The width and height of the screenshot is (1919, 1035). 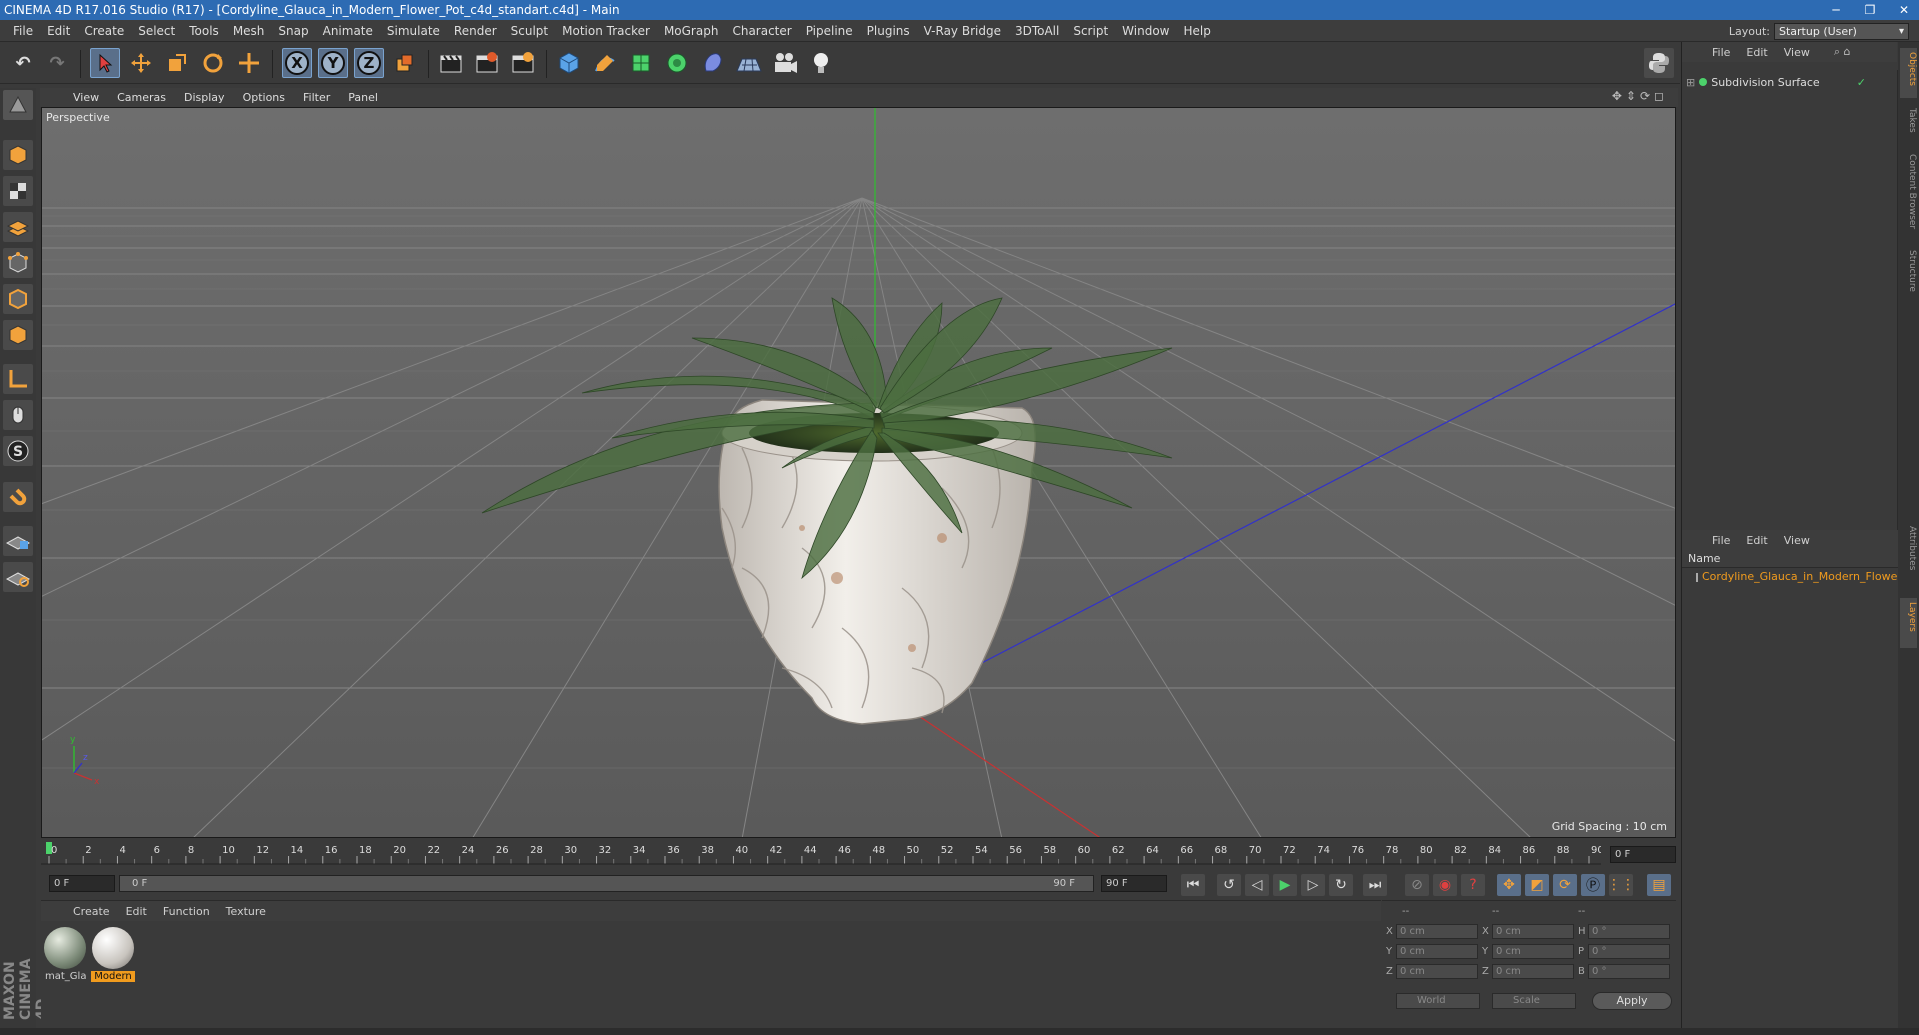 What do you see at coordinates (713, 63) in the screenshot?
I see `deformer-icon` at bounding box center [713, 63].